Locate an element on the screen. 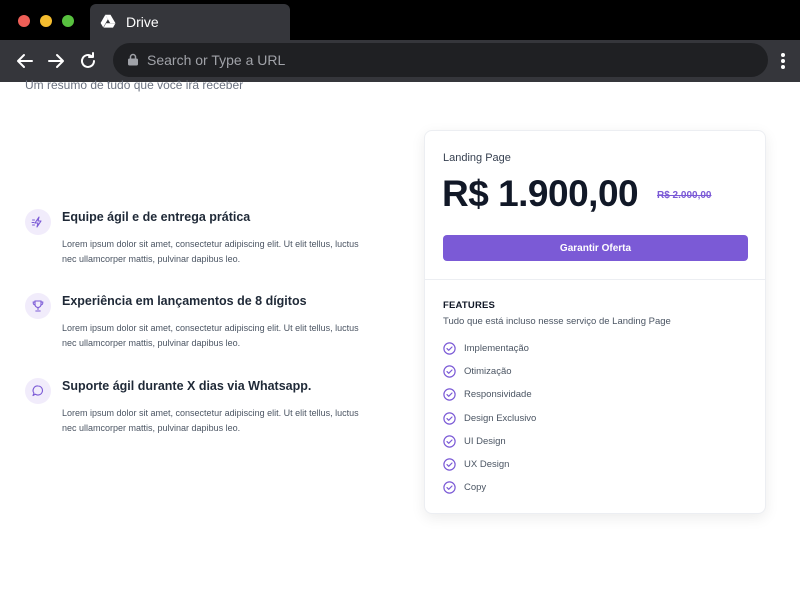  drive-icon is located at coordinates (108, 21).